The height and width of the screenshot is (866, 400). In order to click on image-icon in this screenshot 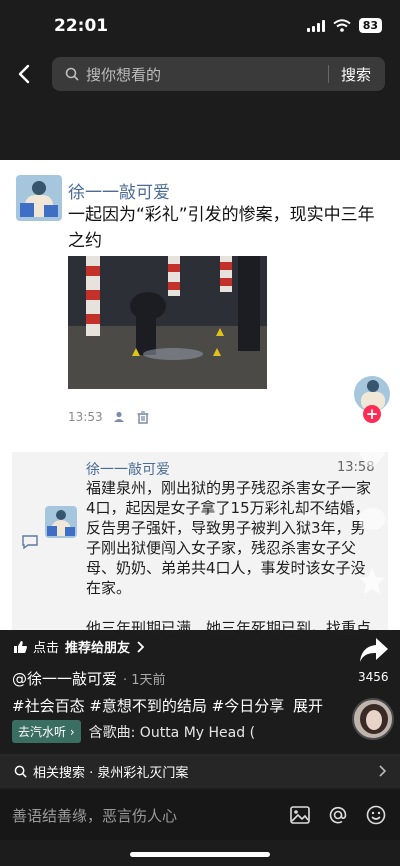, I will do `click(300, 815)`.